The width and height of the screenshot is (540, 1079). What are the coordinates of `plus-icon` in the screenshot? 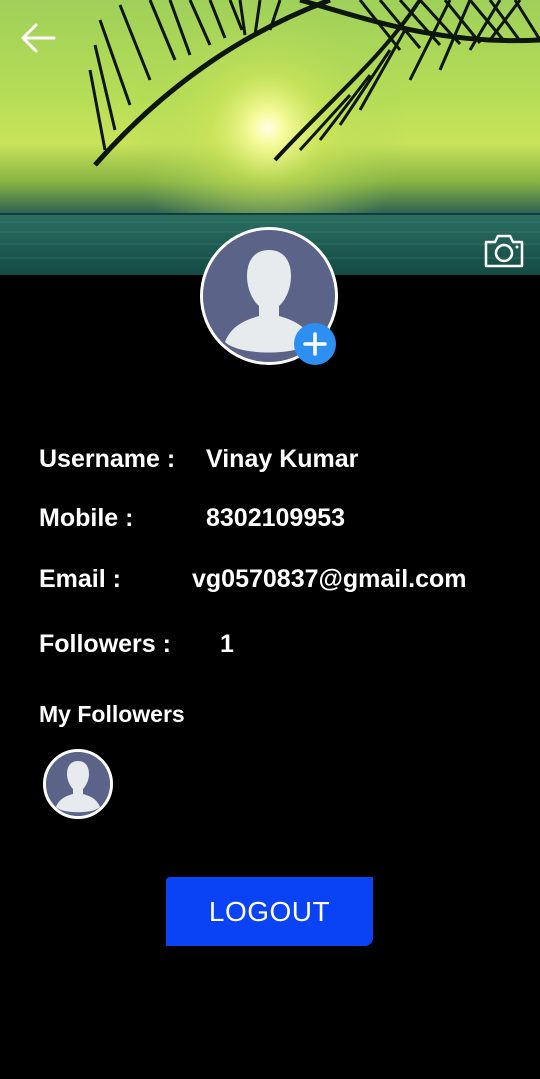 It's located at (315, 344).